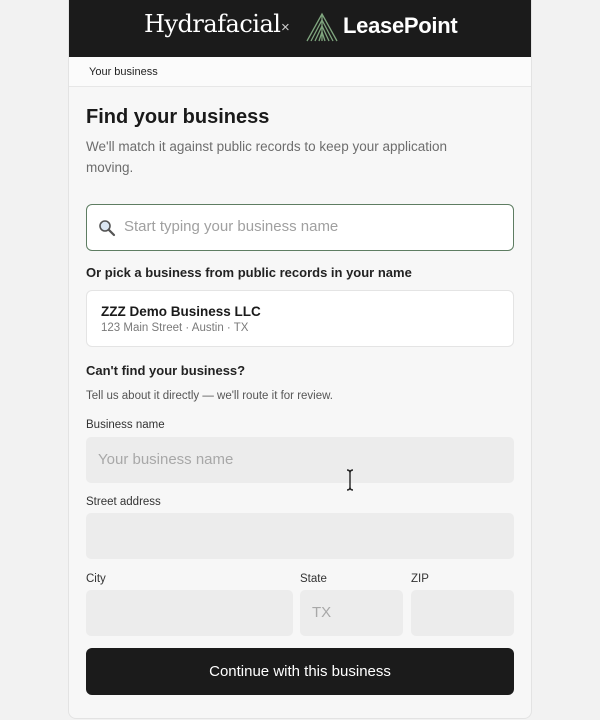  Describe the element at coordinates (178, 117) in the screenshot. I see `page-title: Find your business` at that location.